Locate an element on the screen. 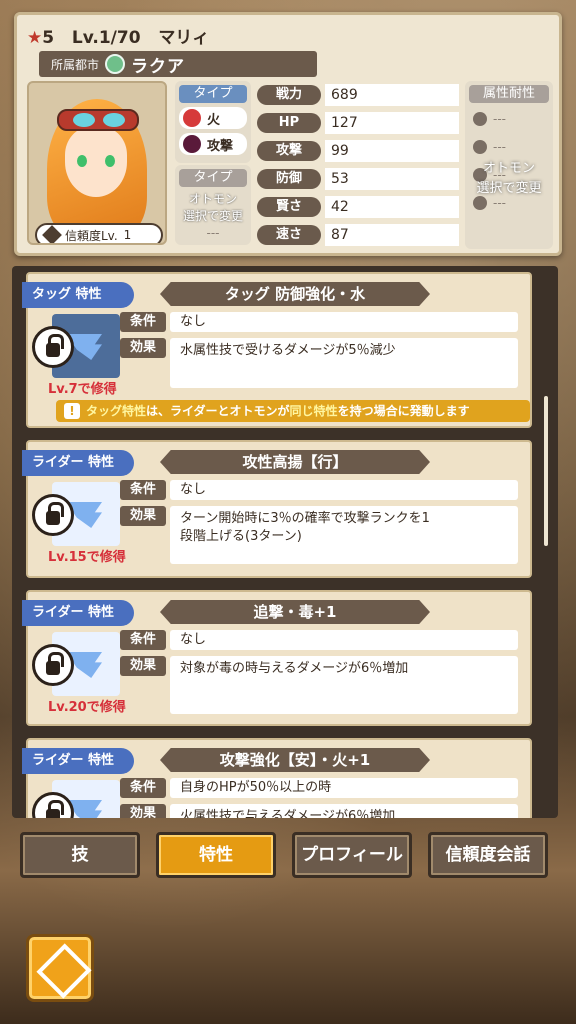 The width and height of the screenshot is (576, 1024). trust-level-badge: 信頼度Lv. 1 is located at coordinates (99, 233).